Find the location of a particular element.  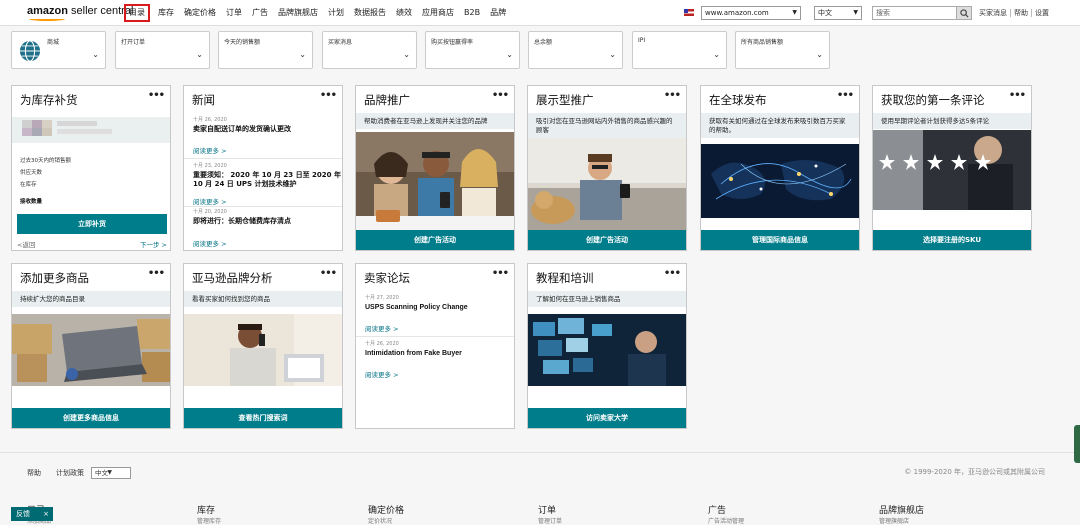

nav-item-pricing: 确定价格 is located at coordinates (200, 13).